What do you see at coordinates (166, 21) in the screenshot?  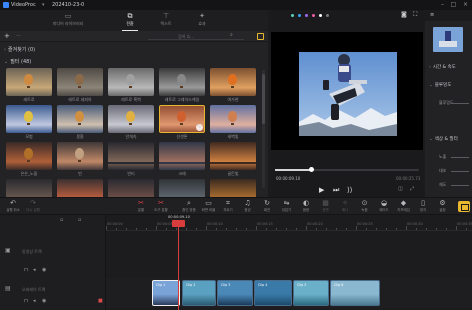 I see `tab-text: ⊤ 텍스트` at bounding box center [166, 21].